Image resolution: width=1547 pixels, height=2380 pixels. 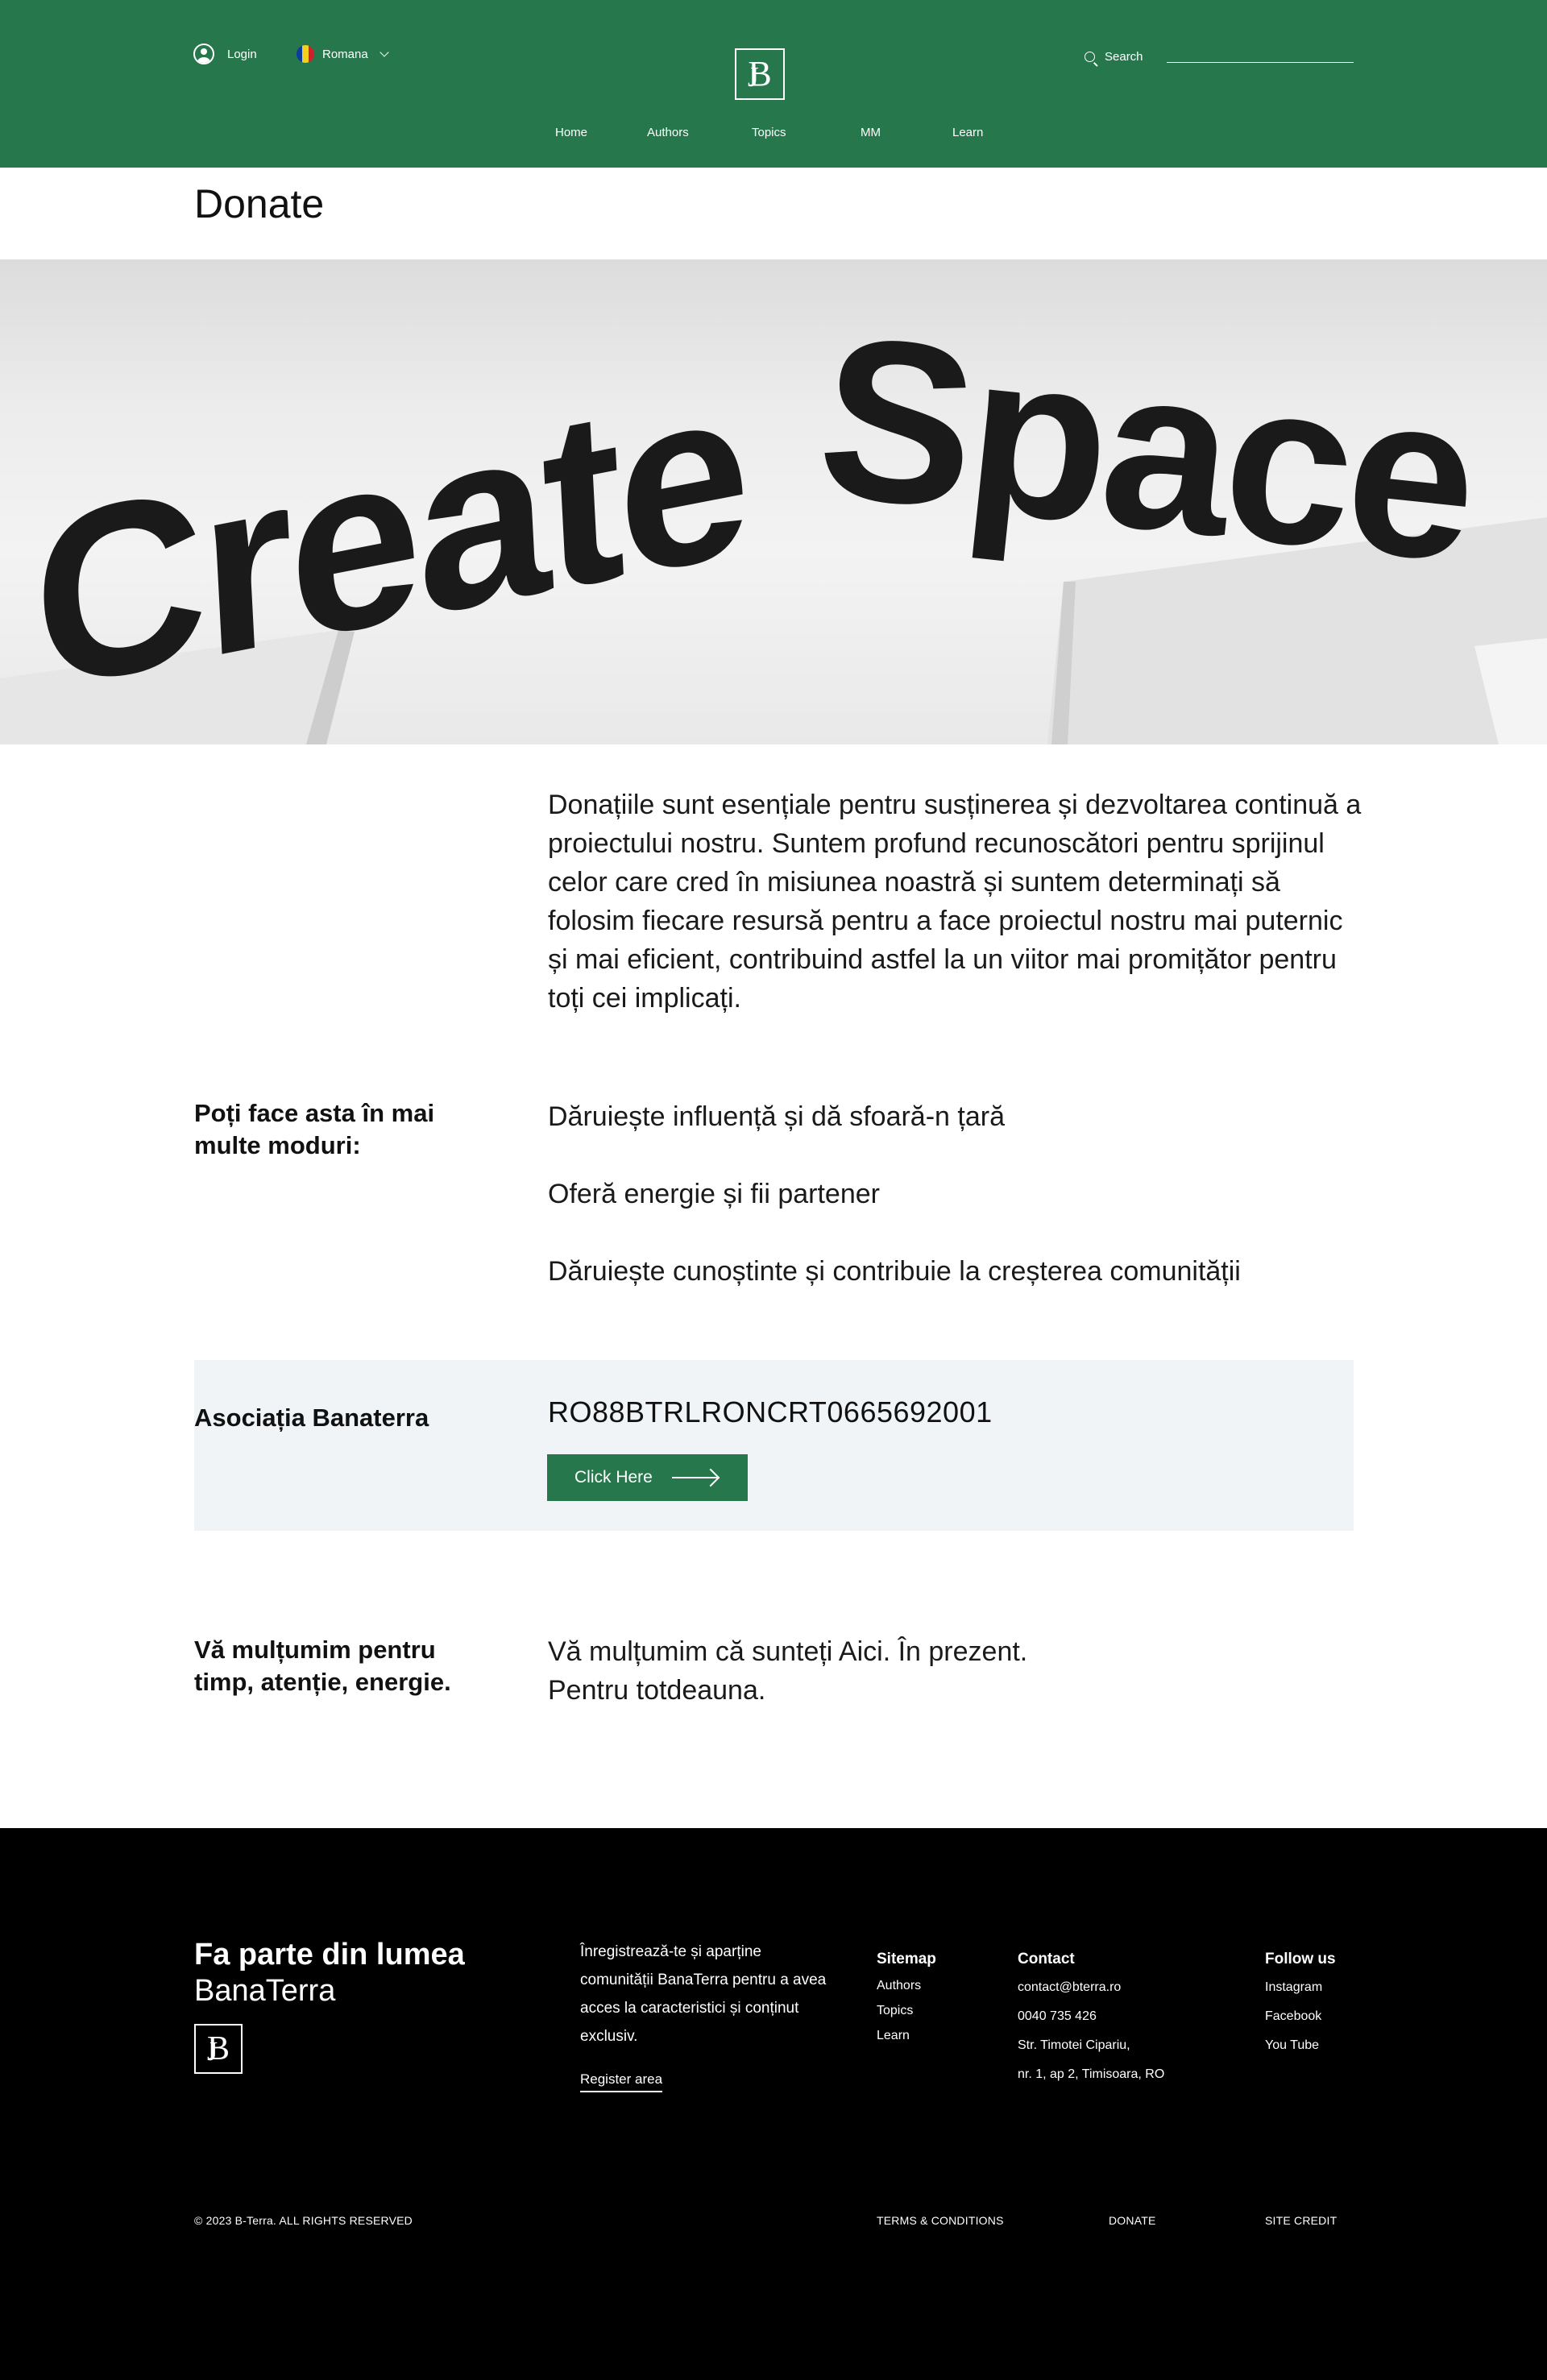 I want to click on main-nav: Home Authors Topics MM Learn, so click(x=773, y=134).